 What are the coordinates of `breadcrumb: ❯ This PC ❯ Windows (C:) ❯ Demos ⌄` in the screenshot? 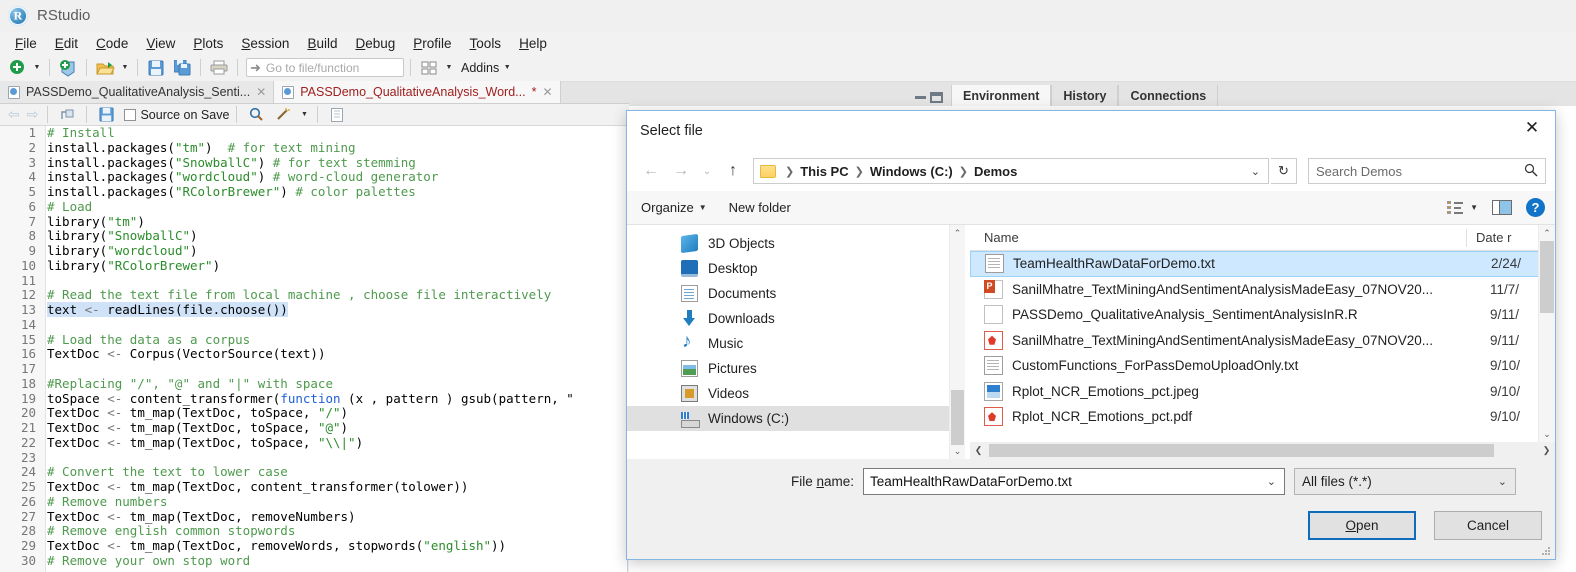 It's located at (1011, 171).